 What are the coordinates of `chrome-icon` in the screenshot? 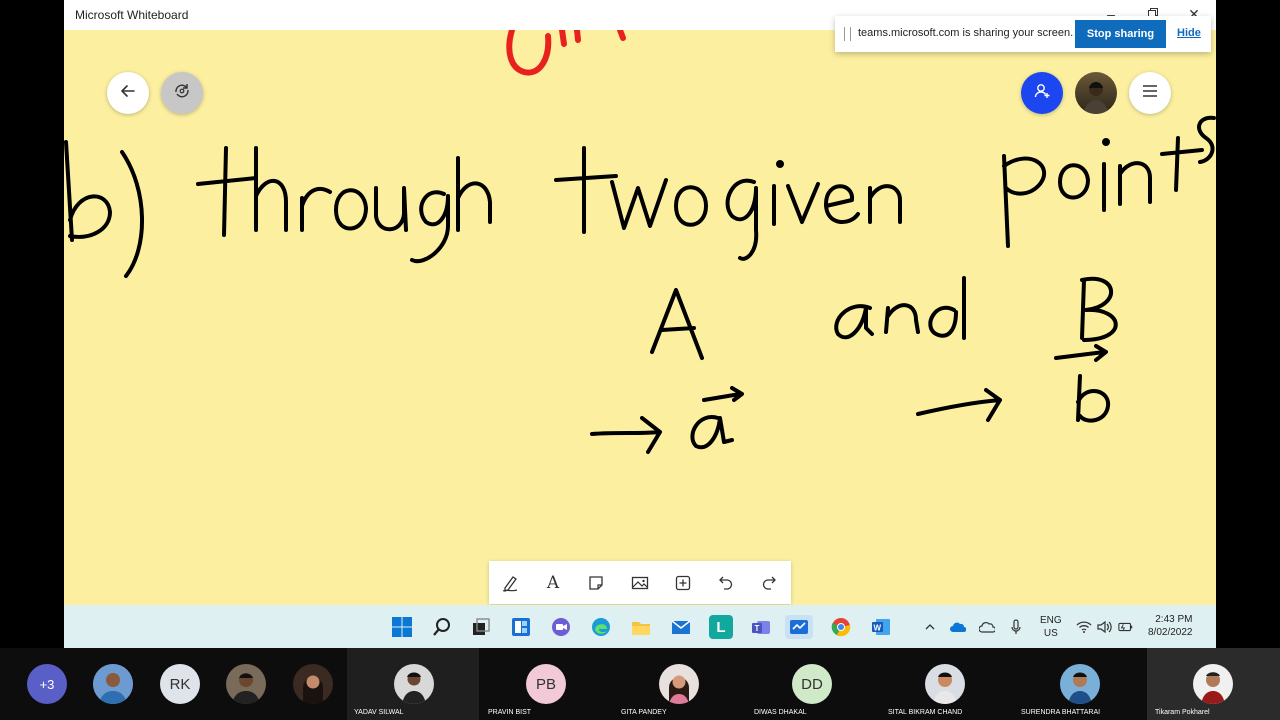 It's located at (841, 627).